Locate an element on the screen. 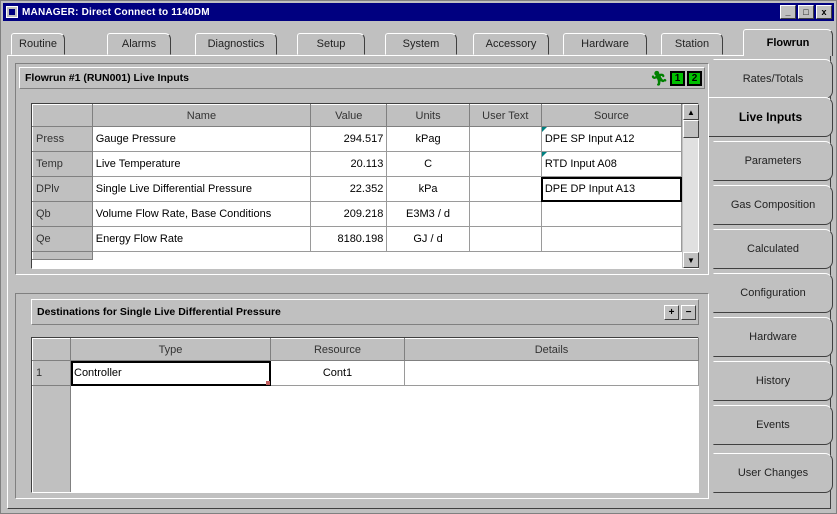 The height and width of the screenshot is (514, 837). tab-diagnostics: Diagnostics is located at coordinates (236, 44).